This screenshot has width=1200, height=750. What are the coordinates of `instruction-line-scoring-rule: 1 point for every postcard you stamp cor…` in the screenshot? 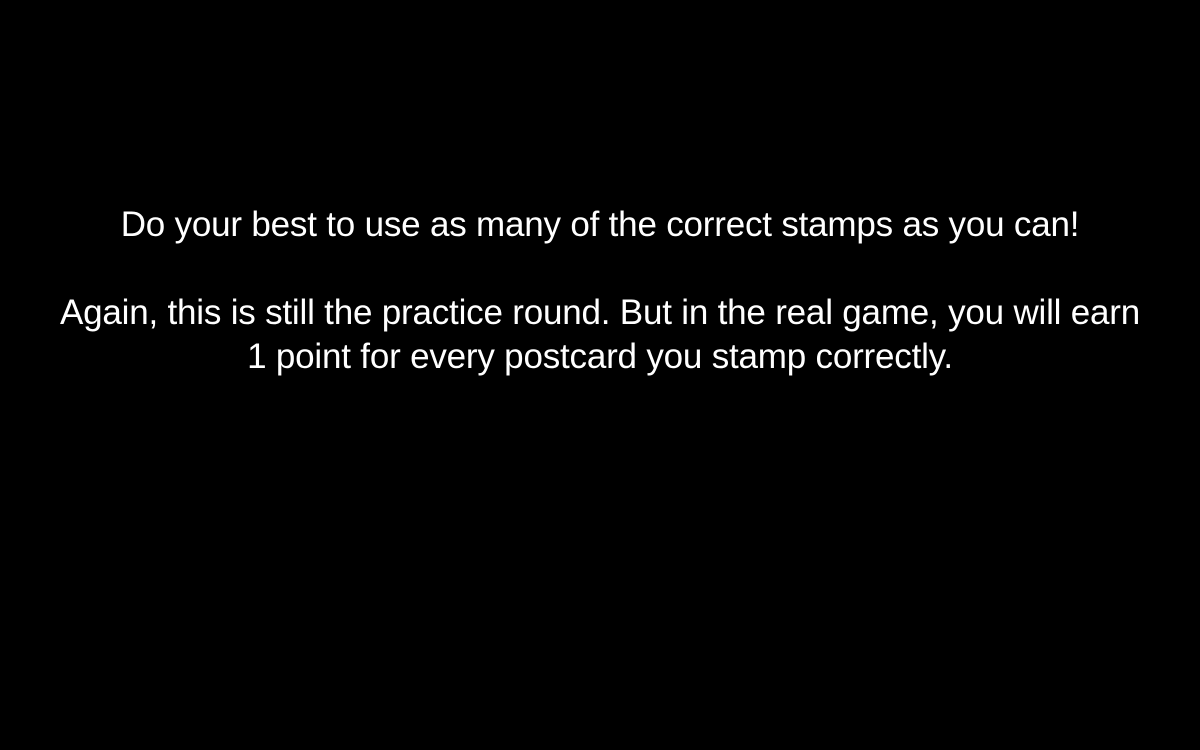 It's located at (600, 356).